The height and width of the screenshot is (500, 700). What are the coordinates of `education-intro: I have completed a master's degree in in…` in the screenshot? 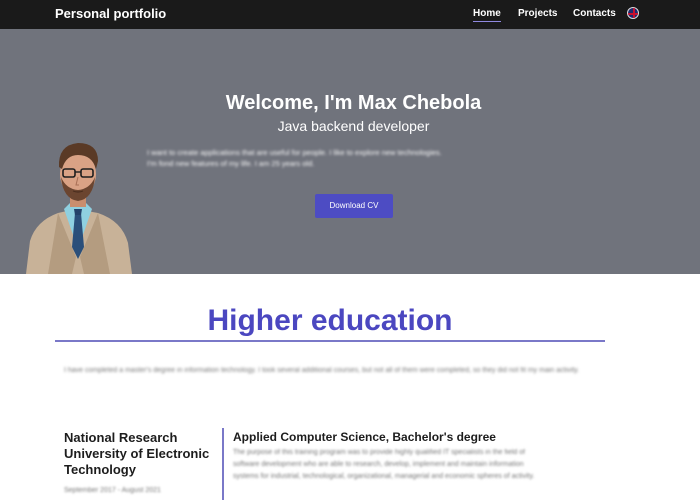 It's located at (322, 370).